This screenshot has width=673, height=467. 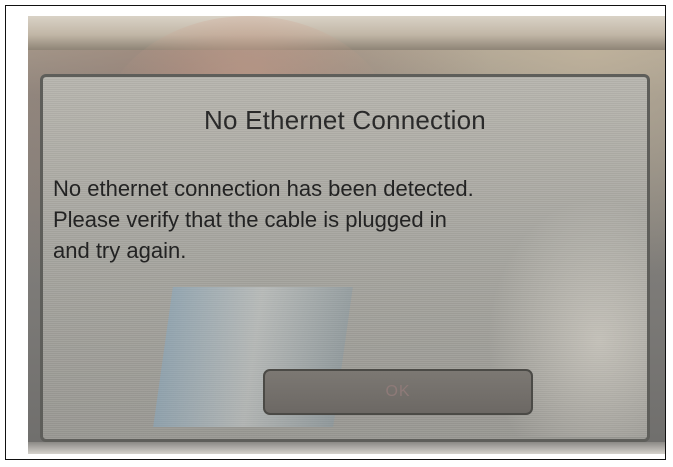 I want to click on ok-button: OK, so click(x=398, y=392).